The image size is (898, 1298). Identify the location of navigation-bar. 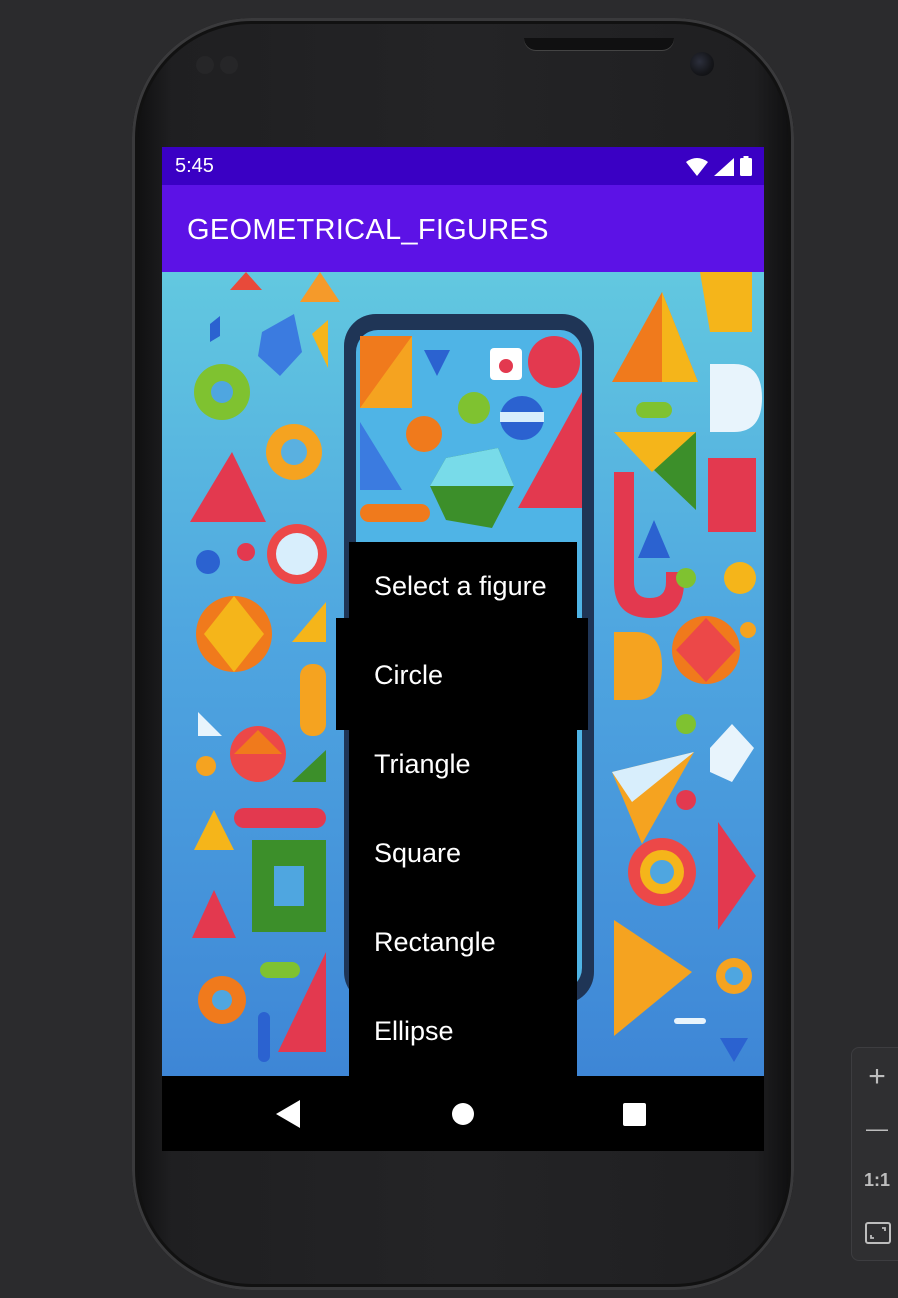
(463, 1113).